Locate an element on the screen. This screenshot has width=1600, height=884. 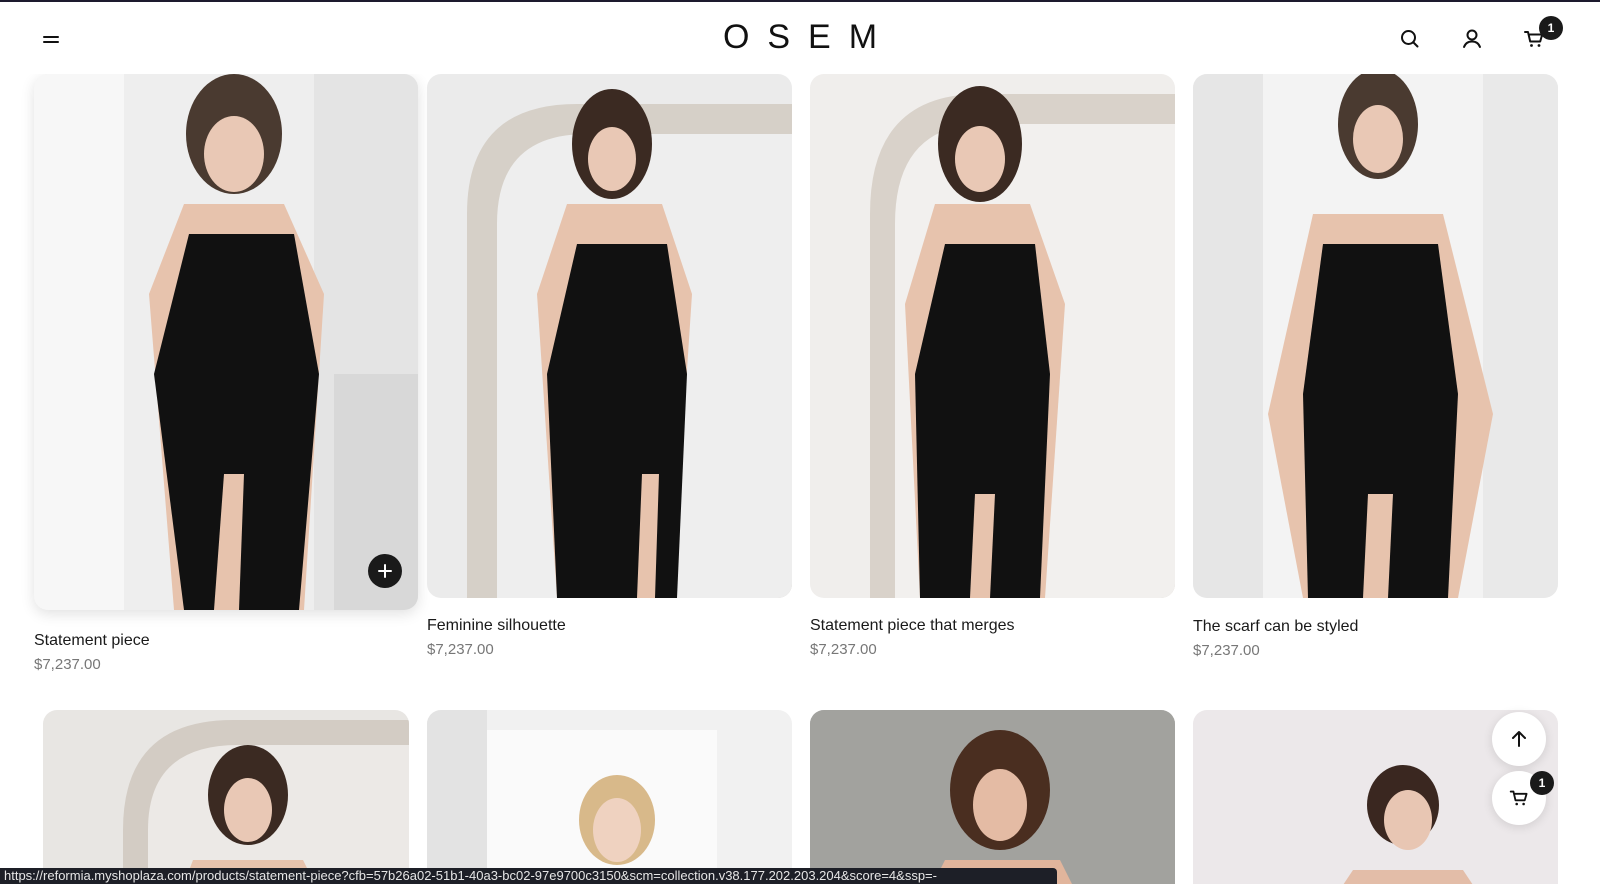
arrow-up-icon is located at coordinates (1519, 739).